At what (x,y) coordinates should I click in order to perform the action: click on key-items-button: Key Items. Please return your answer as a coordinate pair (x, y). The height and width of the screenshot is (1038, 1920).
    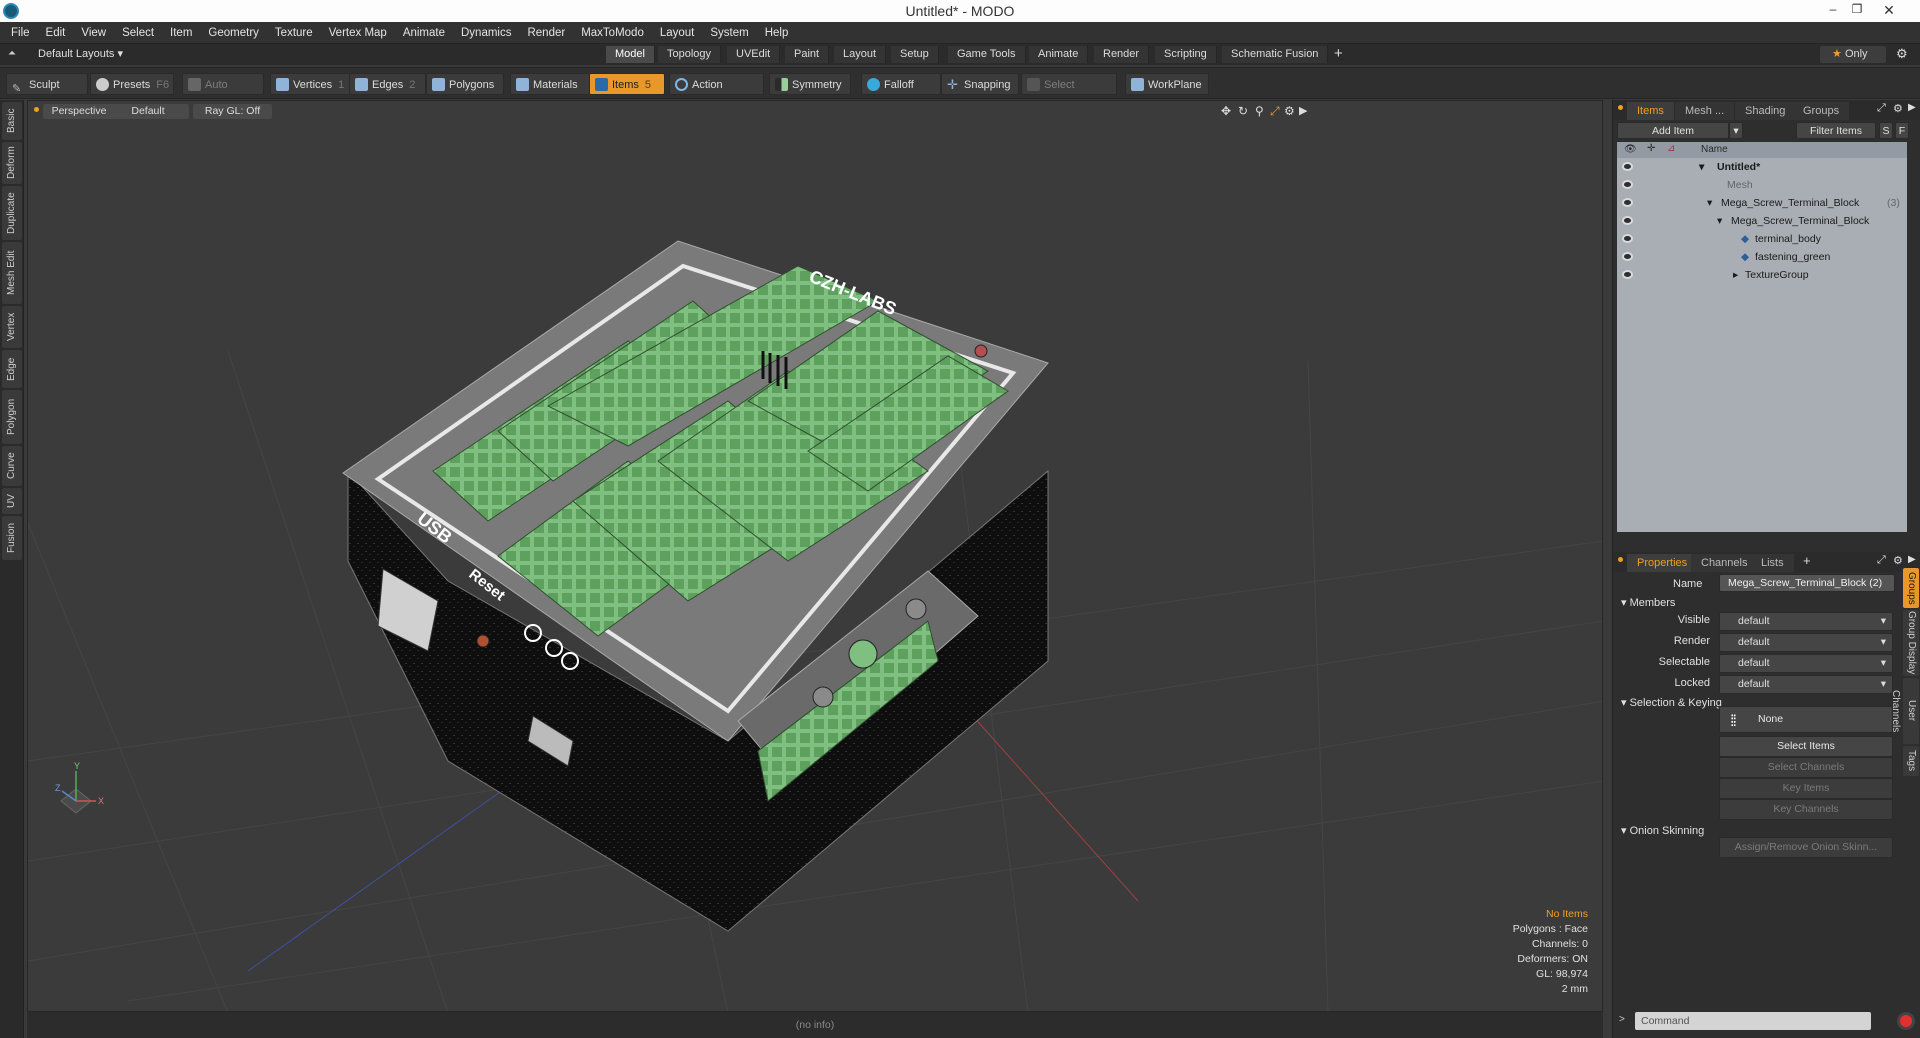
    Looking at the image, I should click on (1806, 788).